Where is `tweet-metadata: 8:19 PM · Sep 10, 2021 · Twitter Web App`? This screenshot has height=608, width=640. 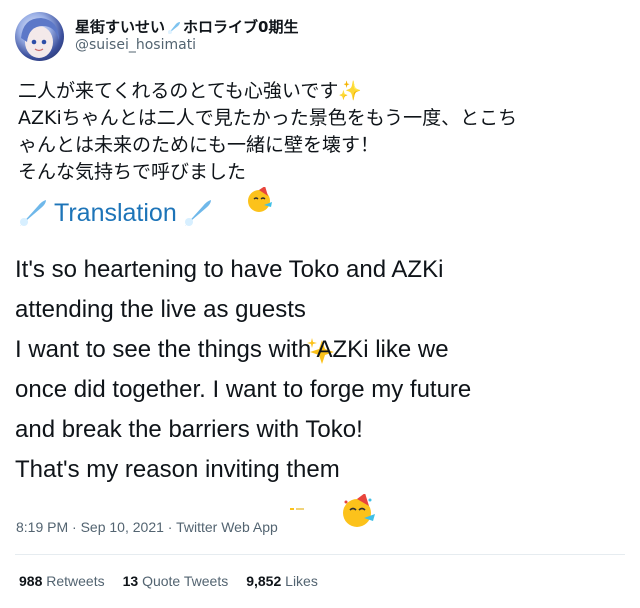
tweet-metadata: 8:19 PM · Sep 10, 2021 · Twitter Web App is located at coordinates (147, 527).